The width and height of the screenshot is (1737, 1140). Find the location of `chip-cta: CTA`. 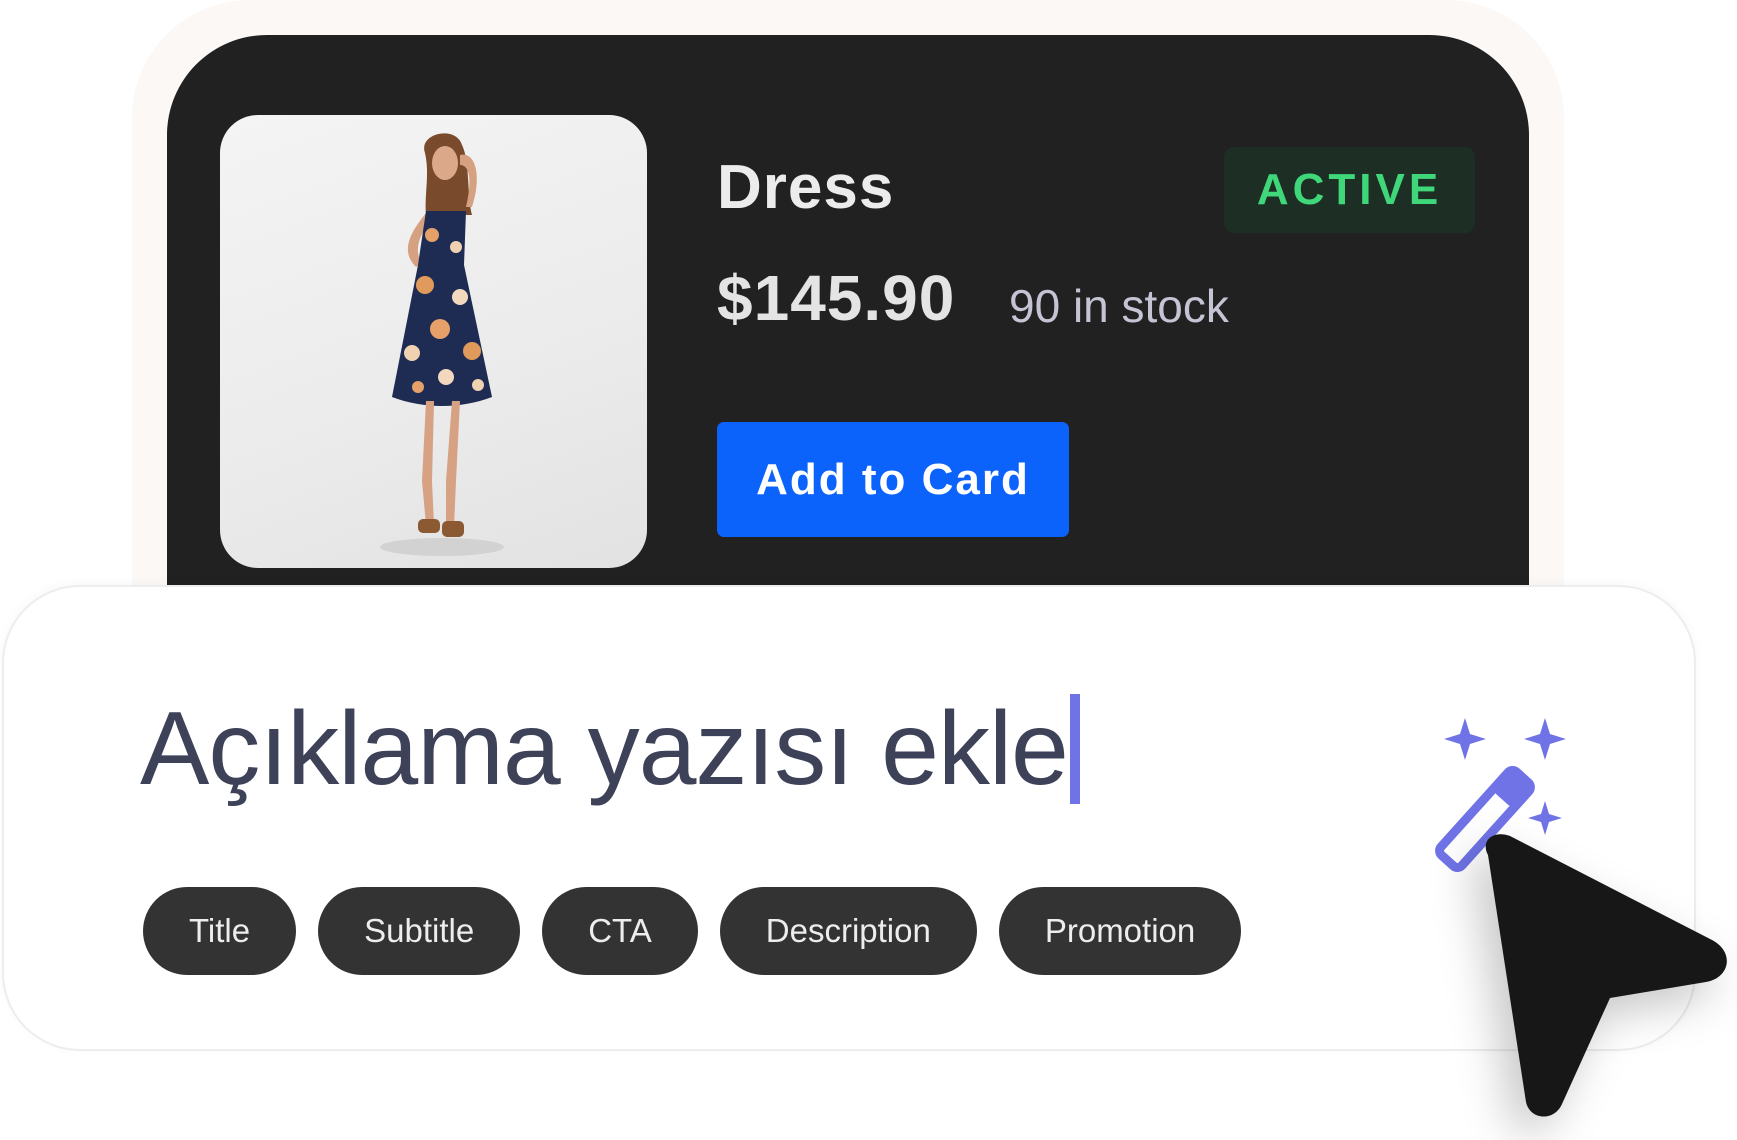

chip-cta: CTA is located at coordinates (620, 931).